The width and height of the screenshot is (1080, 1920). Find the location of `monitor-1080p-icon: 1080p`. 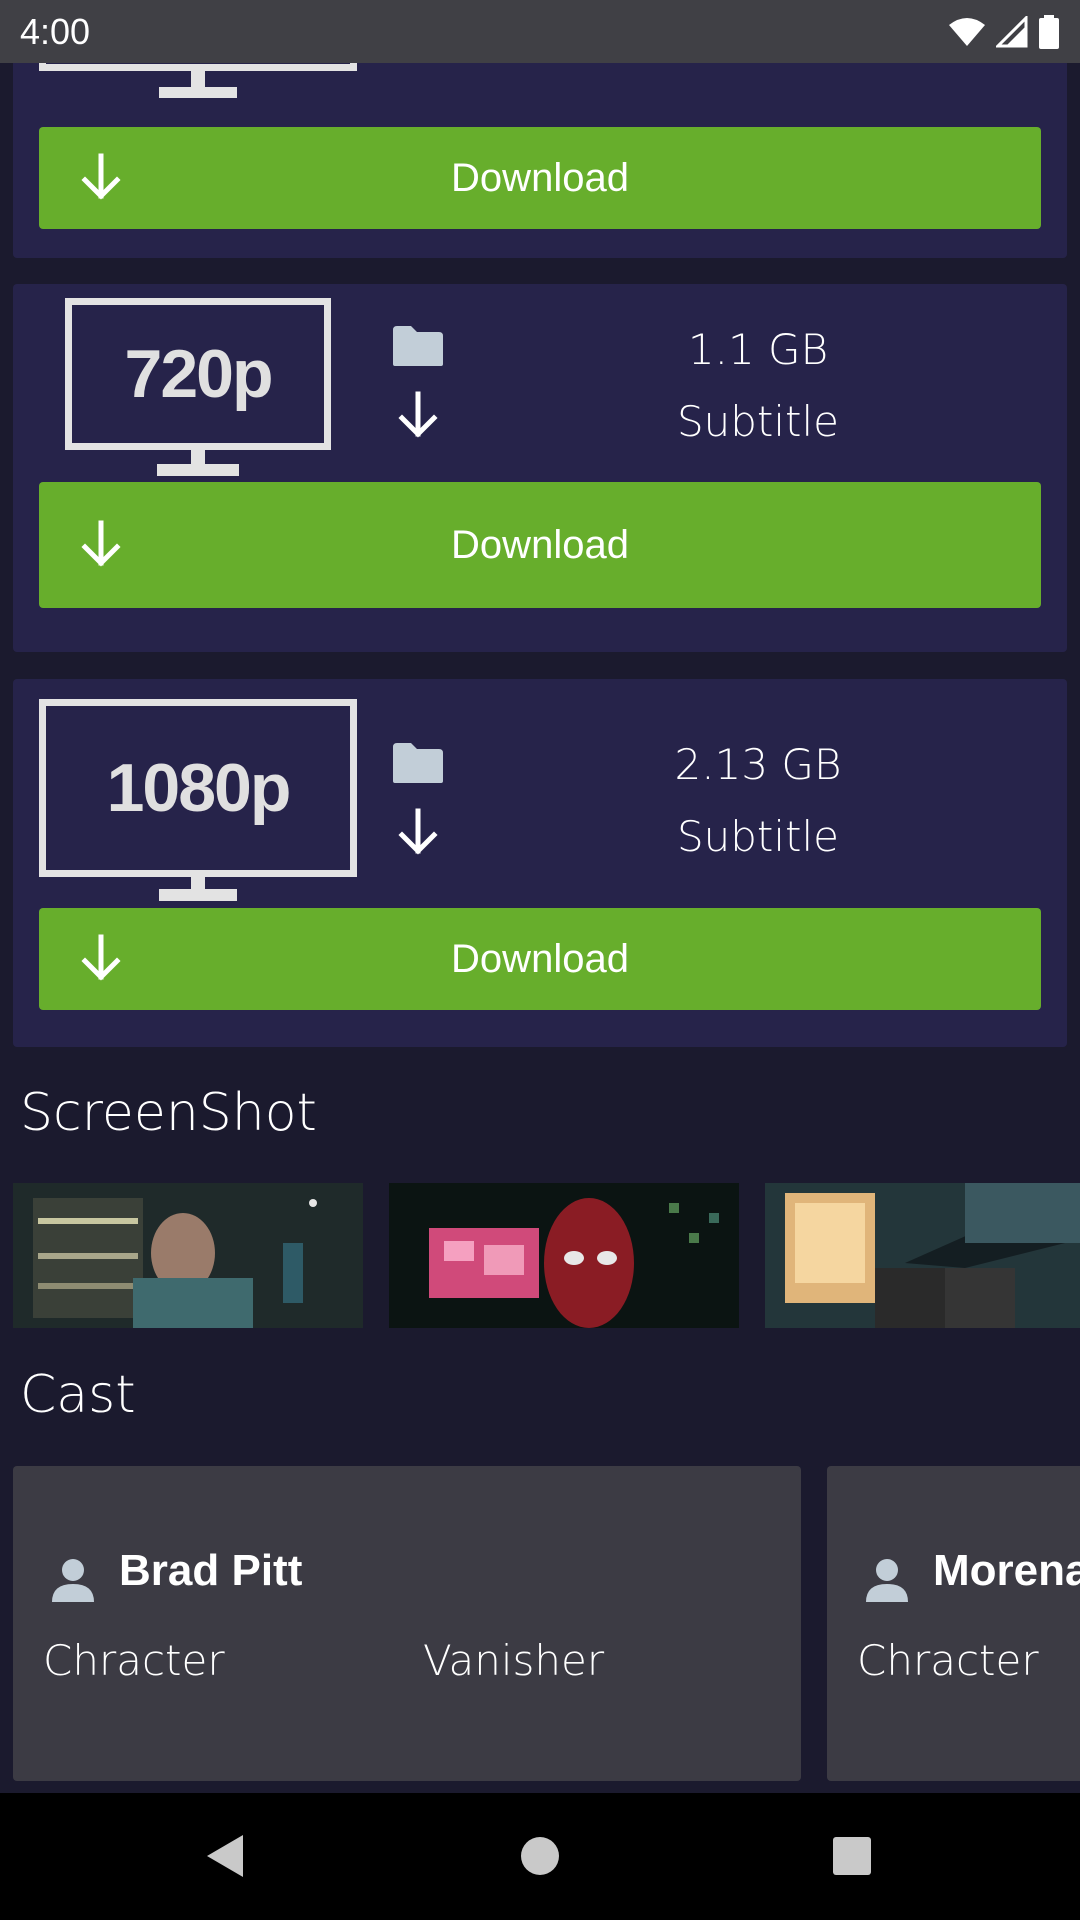

monitor-1080p-icon: 1080p is located at coordinates (198, 800).